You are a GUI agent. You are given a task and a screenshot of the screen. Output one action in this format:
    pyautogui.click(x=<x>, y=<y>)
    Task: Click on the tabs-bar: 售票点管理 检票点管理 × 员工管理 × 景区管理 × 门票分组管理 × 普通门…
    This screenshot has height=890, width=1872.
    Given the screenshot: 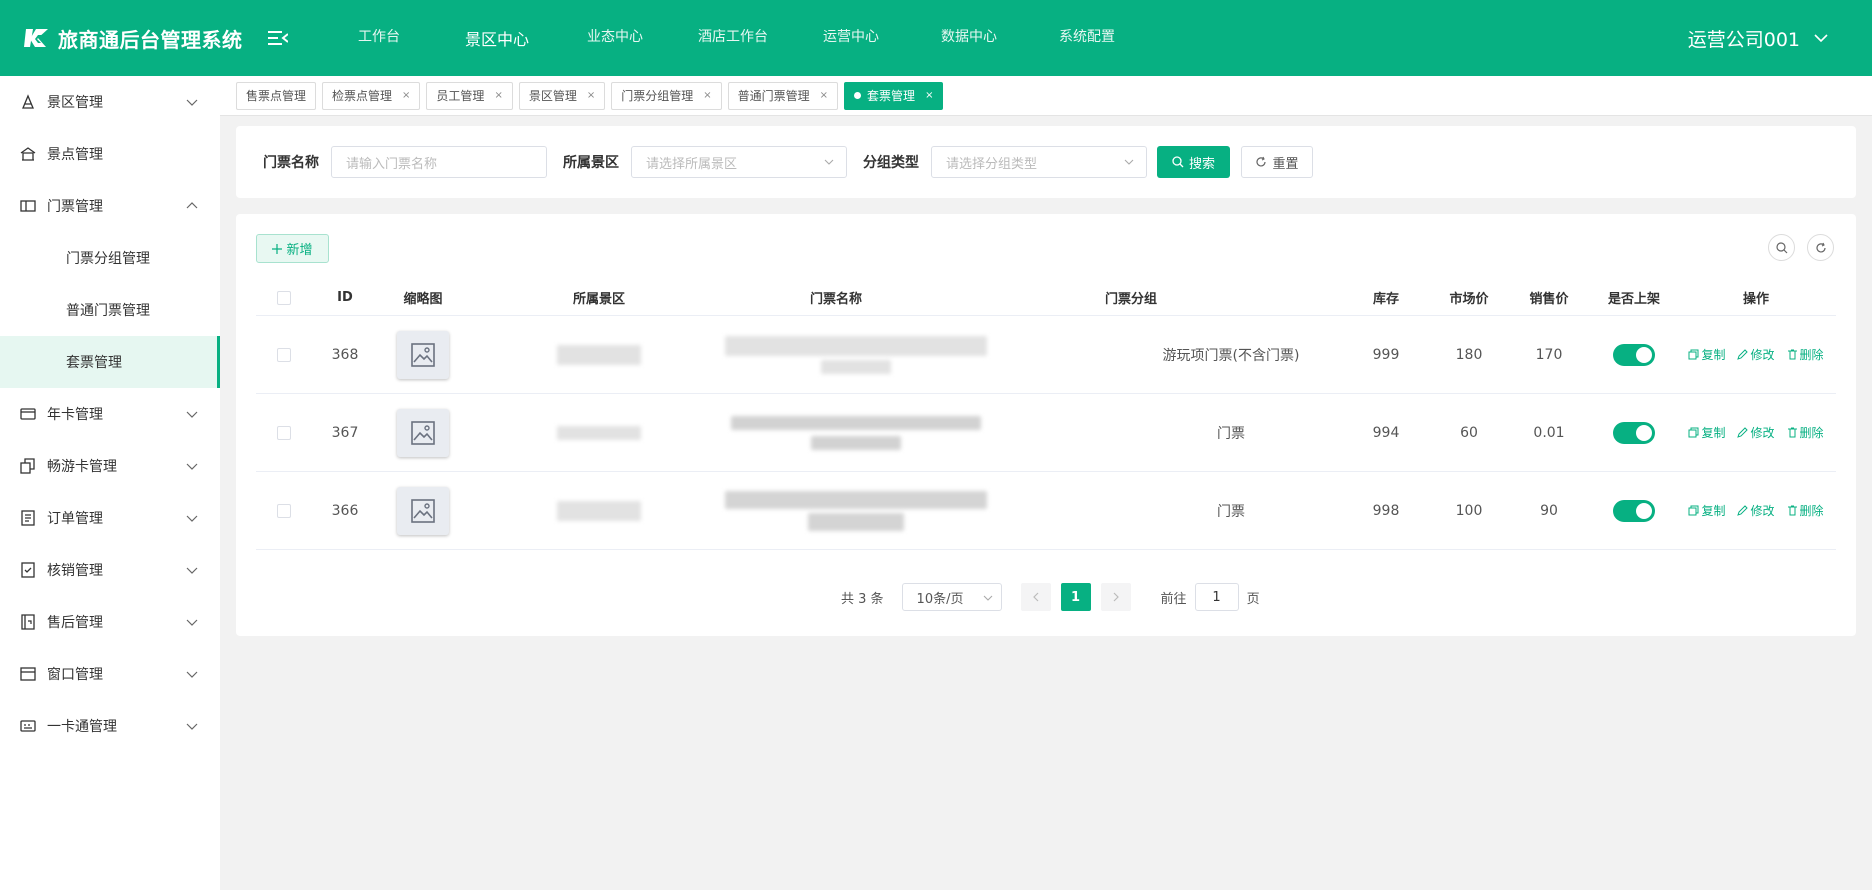 What is the action you would take?
    pyautogui.click(x=1046, y=96)
    